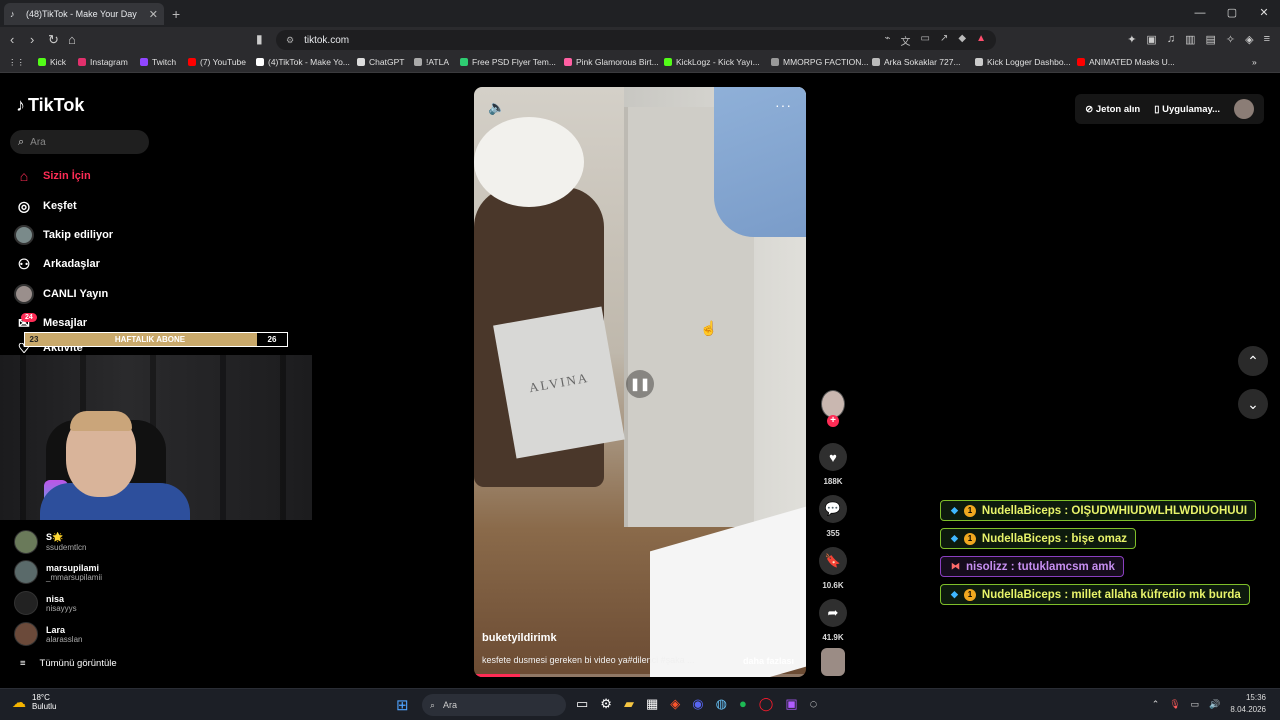  I want to click on nav-label: Mesajlar, so click(65, 323).